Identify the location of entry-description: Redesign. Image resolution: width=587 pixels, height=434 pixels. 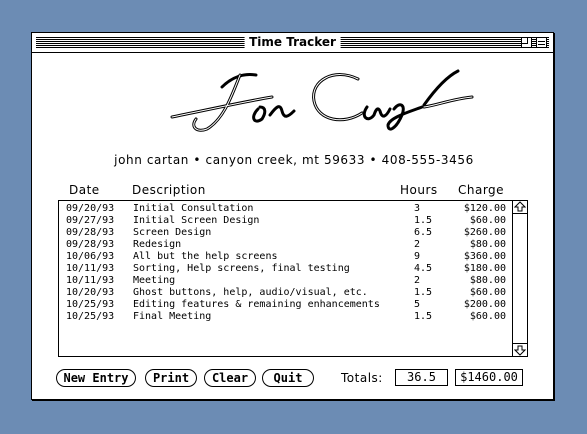
(157, 244).